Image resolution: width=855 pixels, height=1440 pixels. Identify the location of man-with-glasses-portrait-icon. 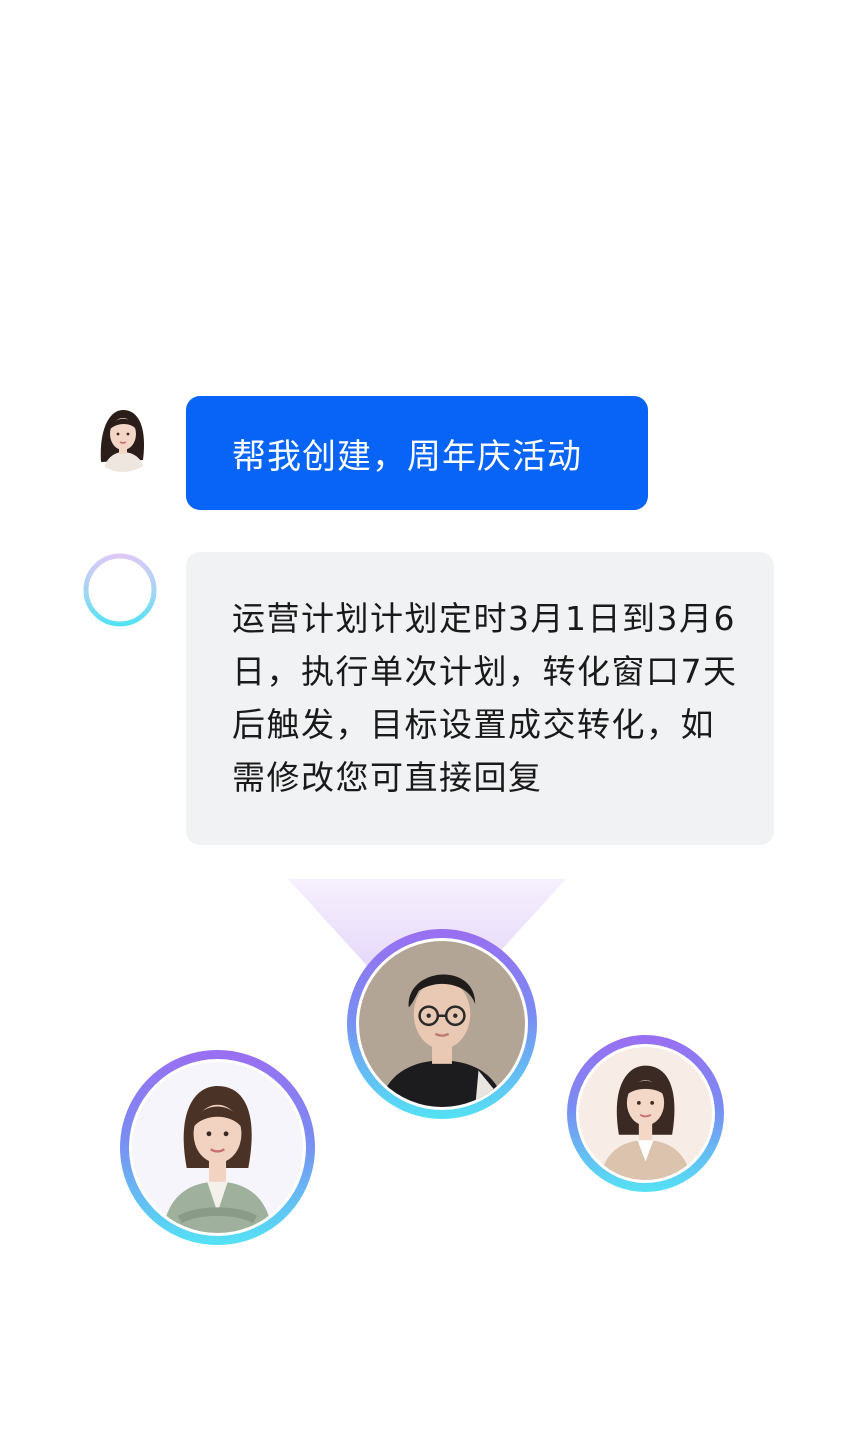
(442, 1024).